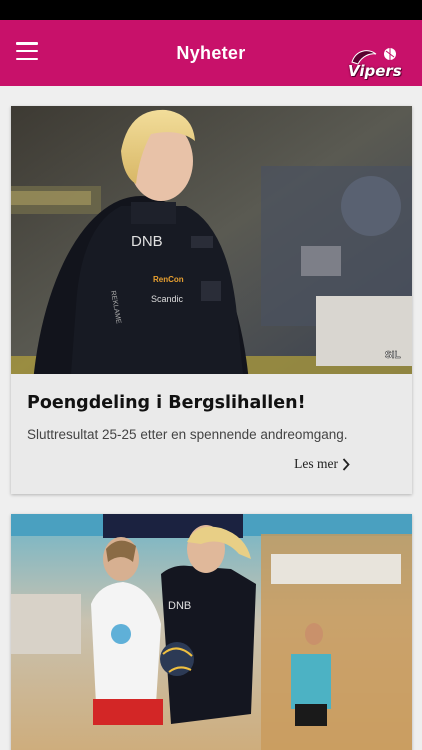 This screenshot has height=750, width=422. I want to click on chevron-right-icon, so click(346, 464).